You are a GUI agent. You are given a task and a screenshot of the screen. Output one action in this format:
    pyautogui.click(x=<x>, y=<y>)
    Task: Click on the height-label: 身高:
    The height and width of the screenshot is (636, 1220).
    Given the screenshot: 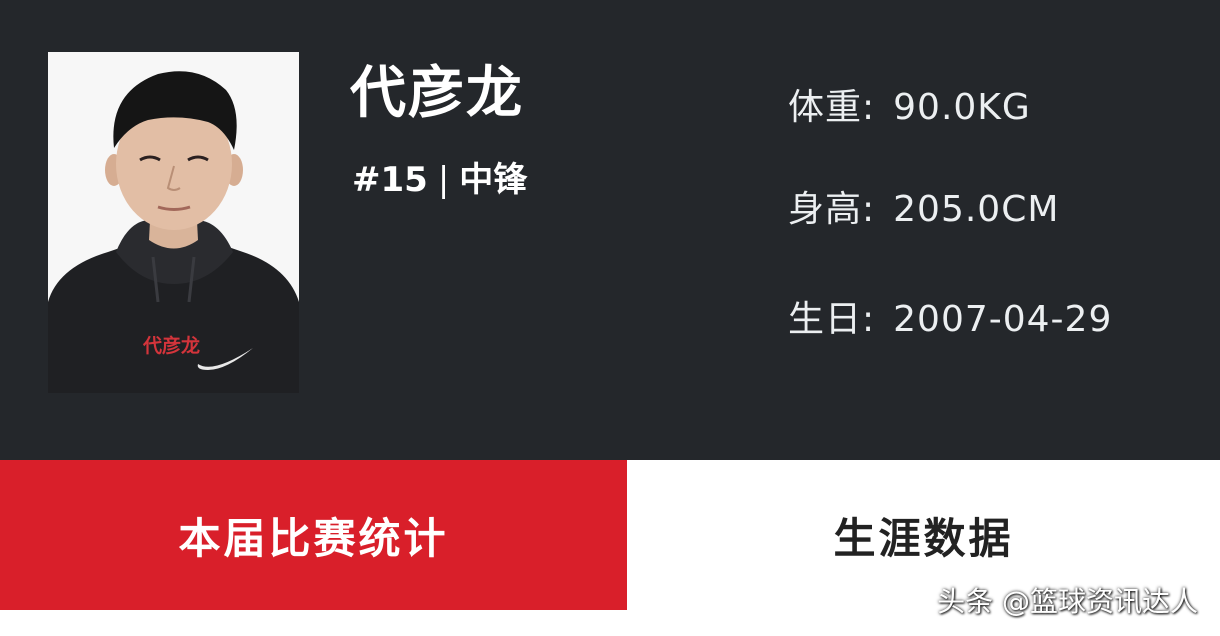 What is the action you would take?
    pyautogui.click(x=832, y=209)
    